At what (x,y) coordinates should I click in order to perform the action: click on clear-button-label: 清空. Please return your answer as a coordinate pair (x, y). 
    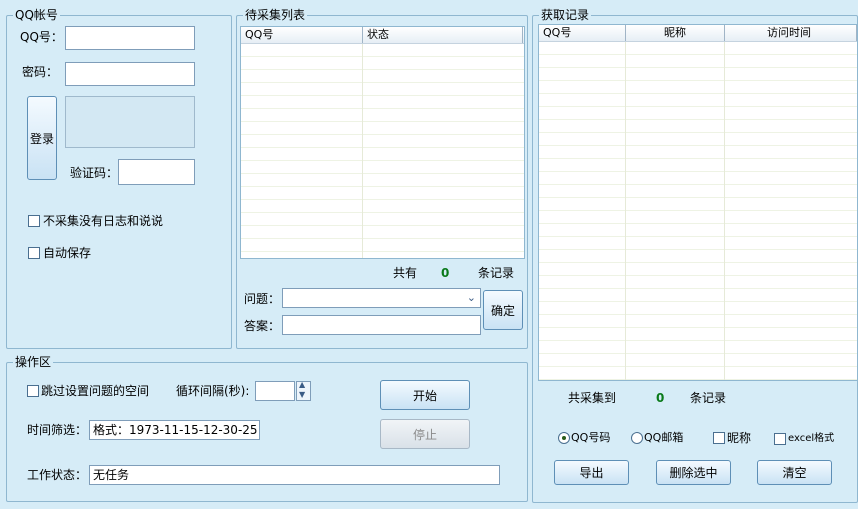
    Looking at the image, I should click on (794, 473).